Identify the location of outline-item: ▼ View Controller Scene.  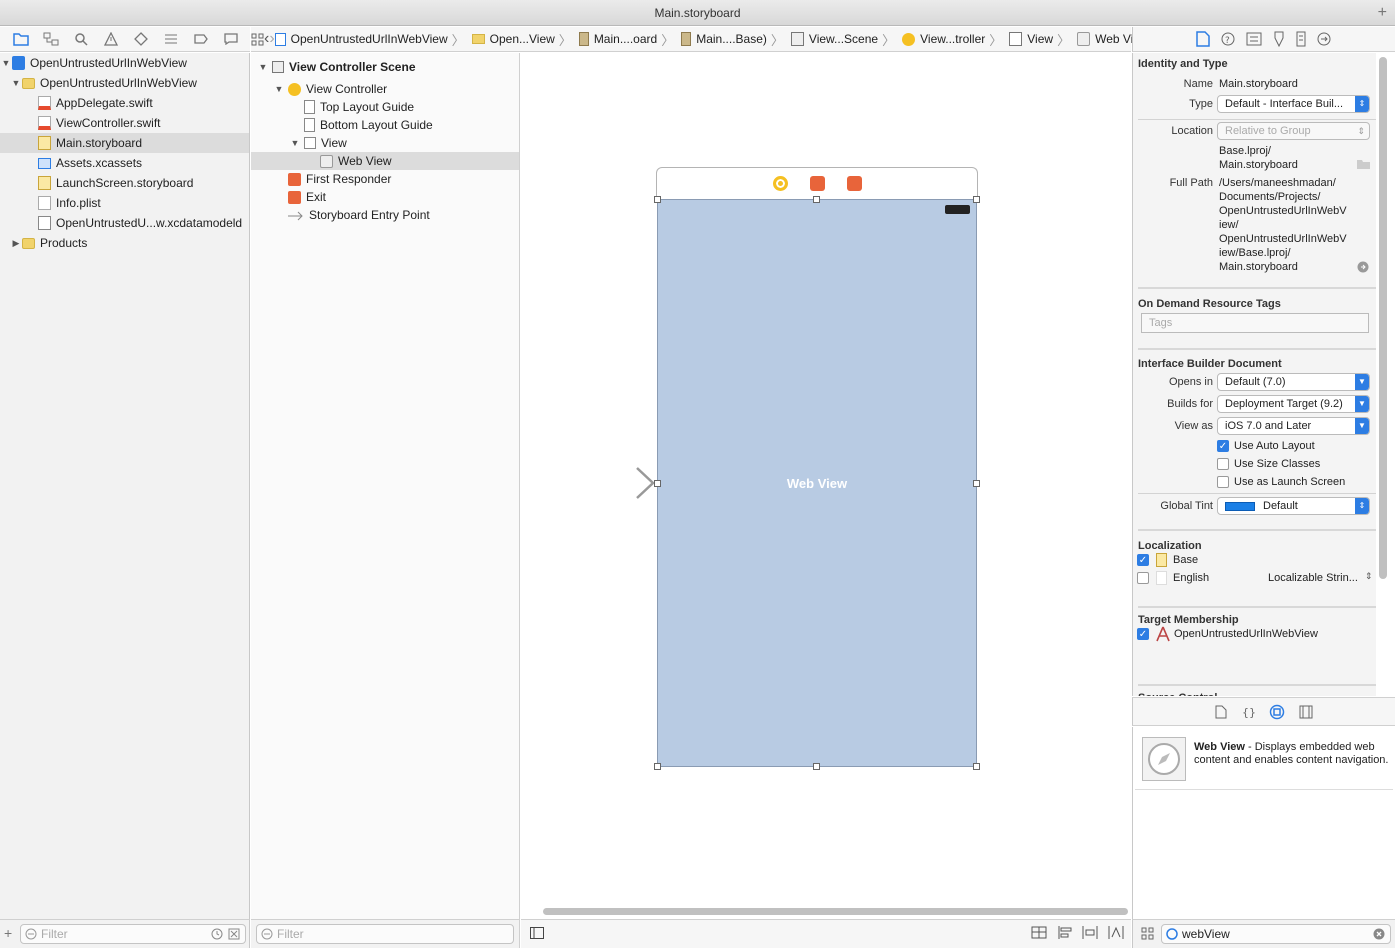
(385, 67).